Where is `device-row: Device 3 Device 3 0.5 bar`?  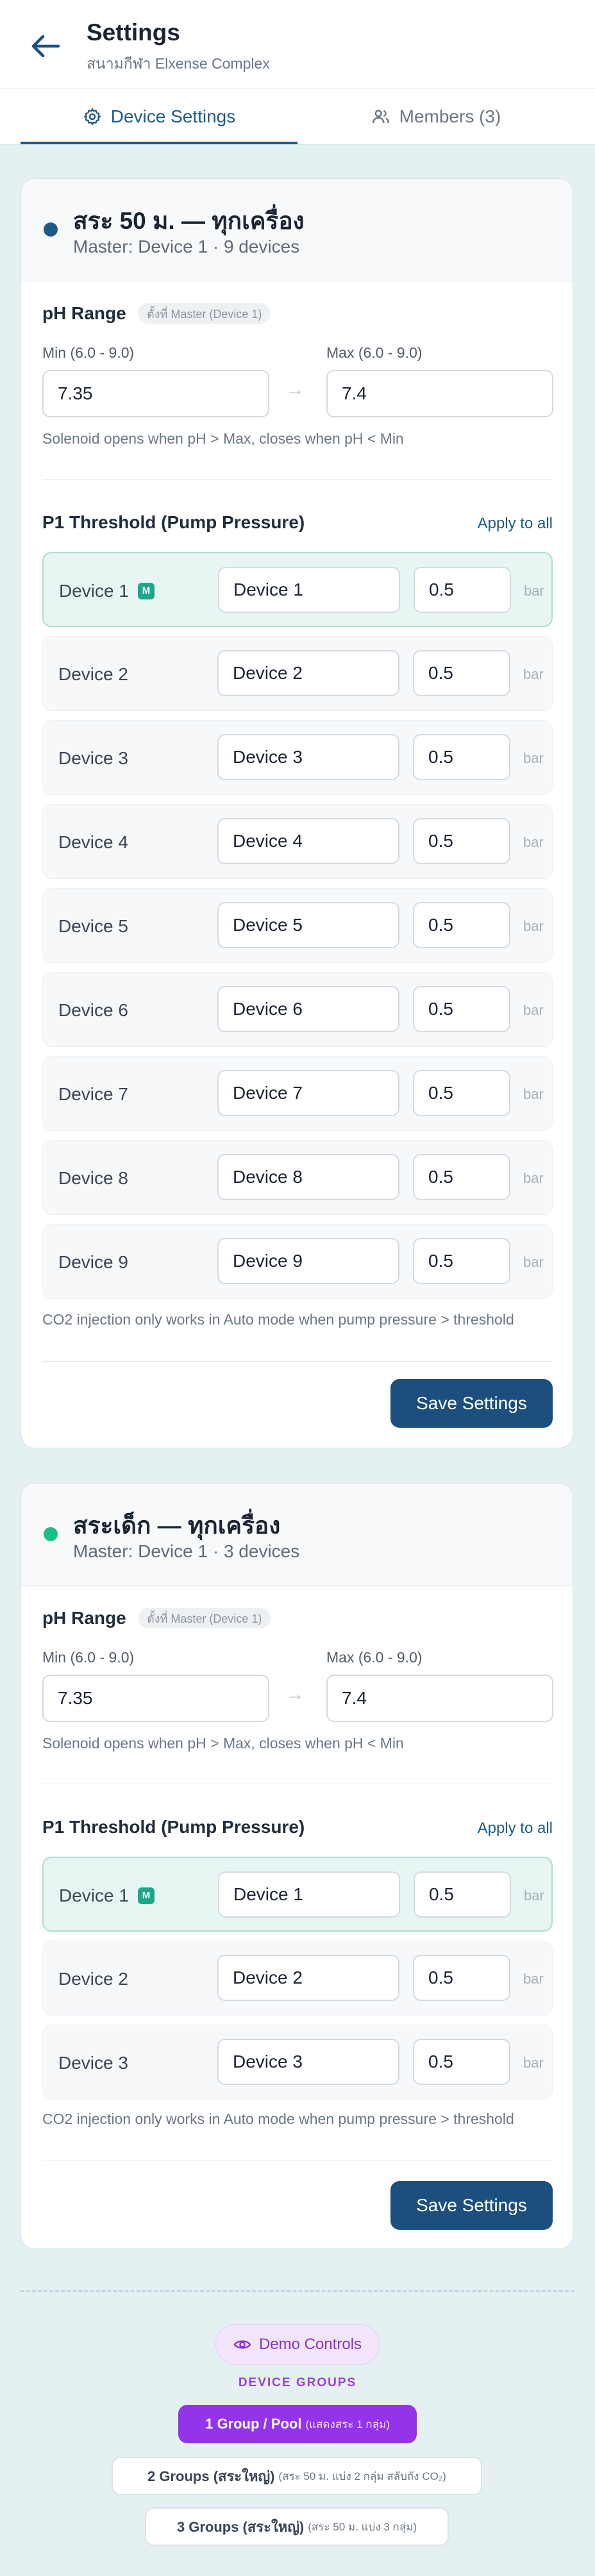 device-row: Device 3 Device 3 0.5 bar is located at coordinates (297, 2062).